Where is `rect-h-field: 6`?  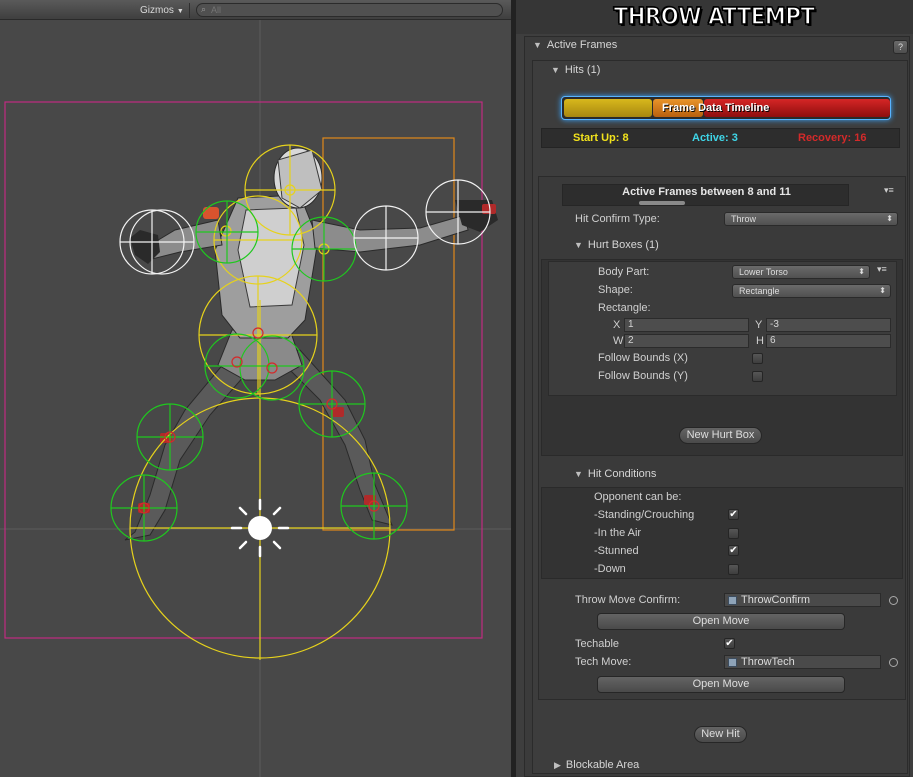
rect-h-field: 6 is located at coordinates (828, 341).